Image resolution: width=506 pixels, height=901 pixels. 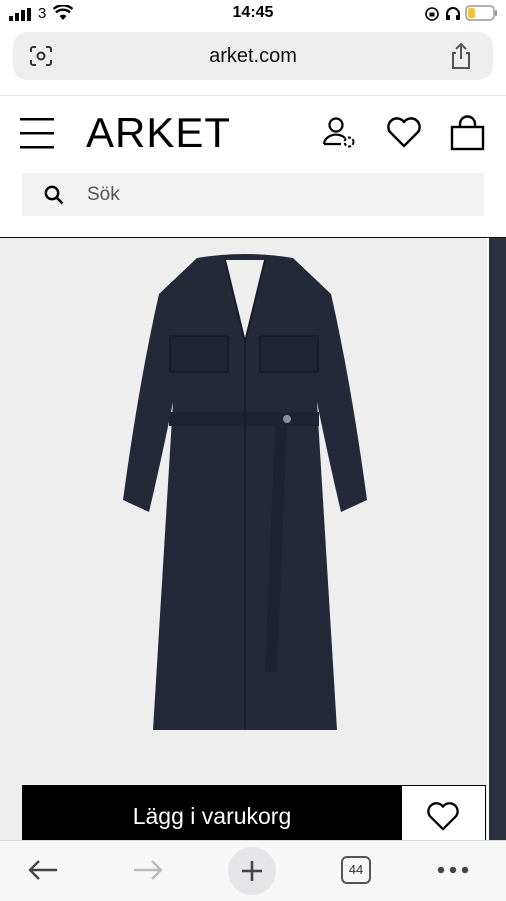 I want to click on new-tab-icon, so click(x=252, y=871).